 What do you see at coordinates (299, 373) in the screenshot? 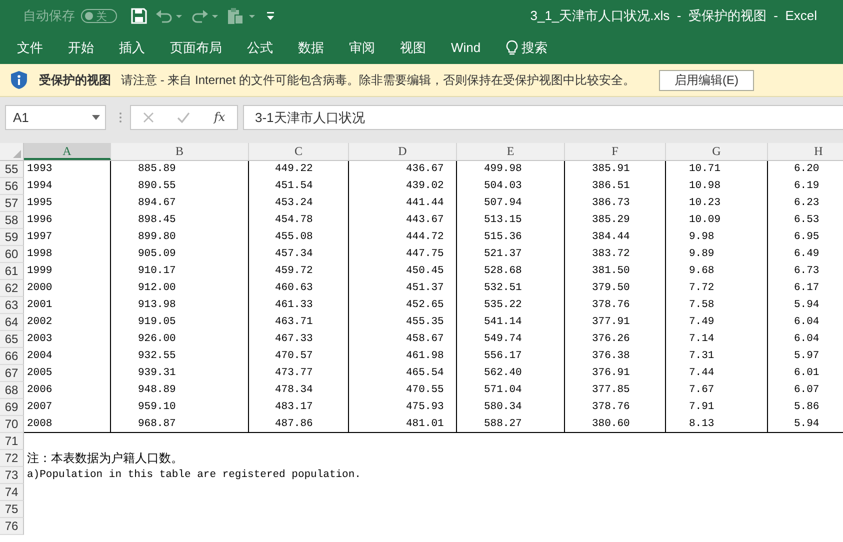
I see `table-cell: 473.77` at bounding box center [299, 373].